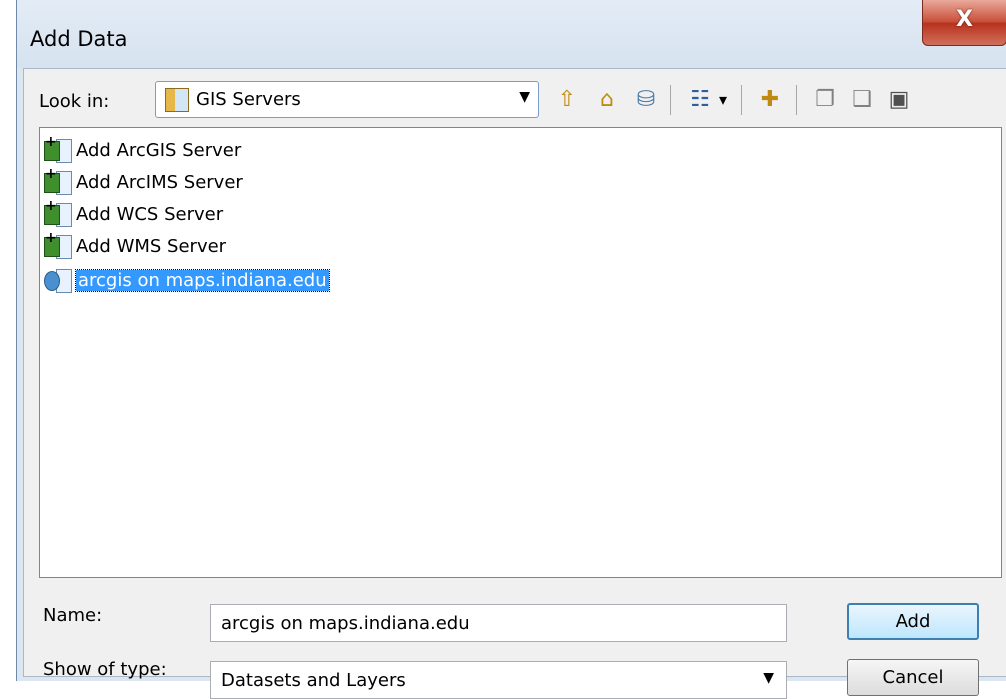 The width and height of the screenshot is (1006, 699). What do you see at coordinates (511, 34) in the screenshot?
I see `title-bar: Add Data X` at bounding box center [511, 34].